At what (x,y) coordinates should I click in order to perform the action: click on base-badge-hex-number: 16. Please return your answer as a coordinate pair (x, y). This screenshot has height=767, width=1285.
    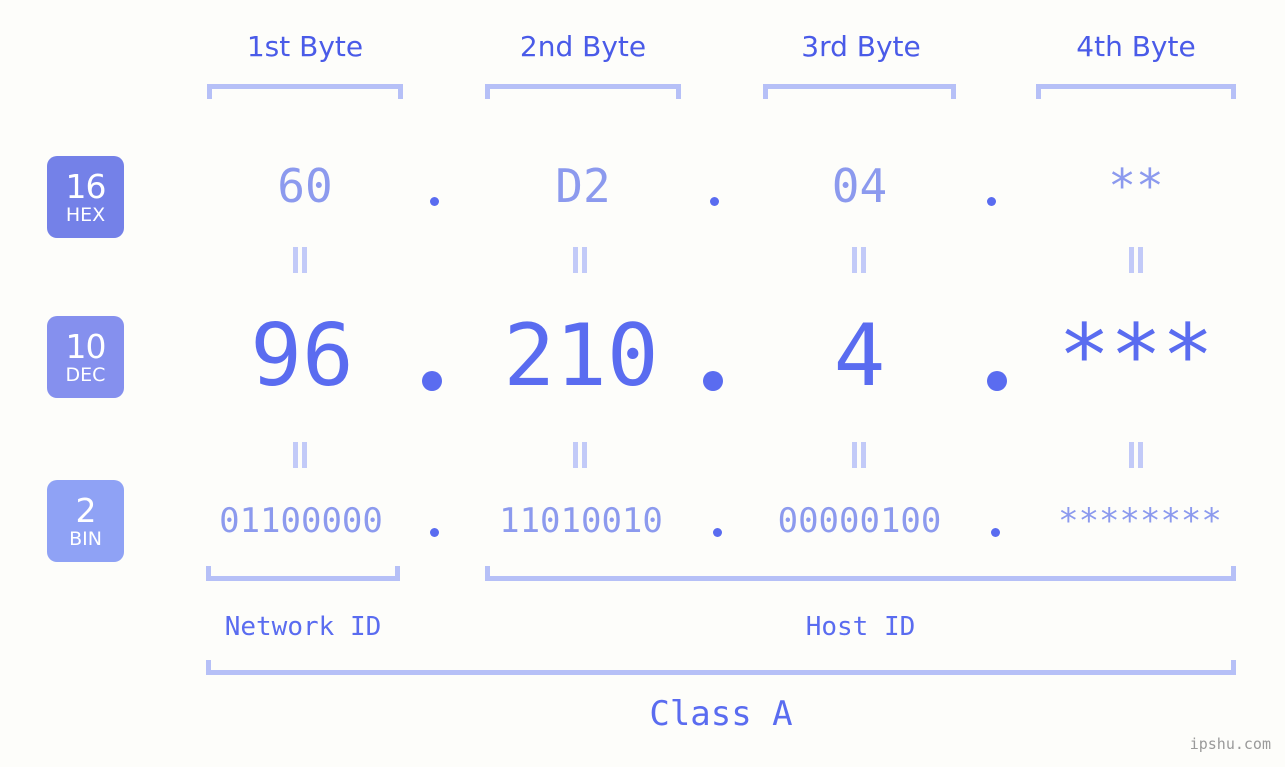
    Looking at the image, I should click on (86, 186).